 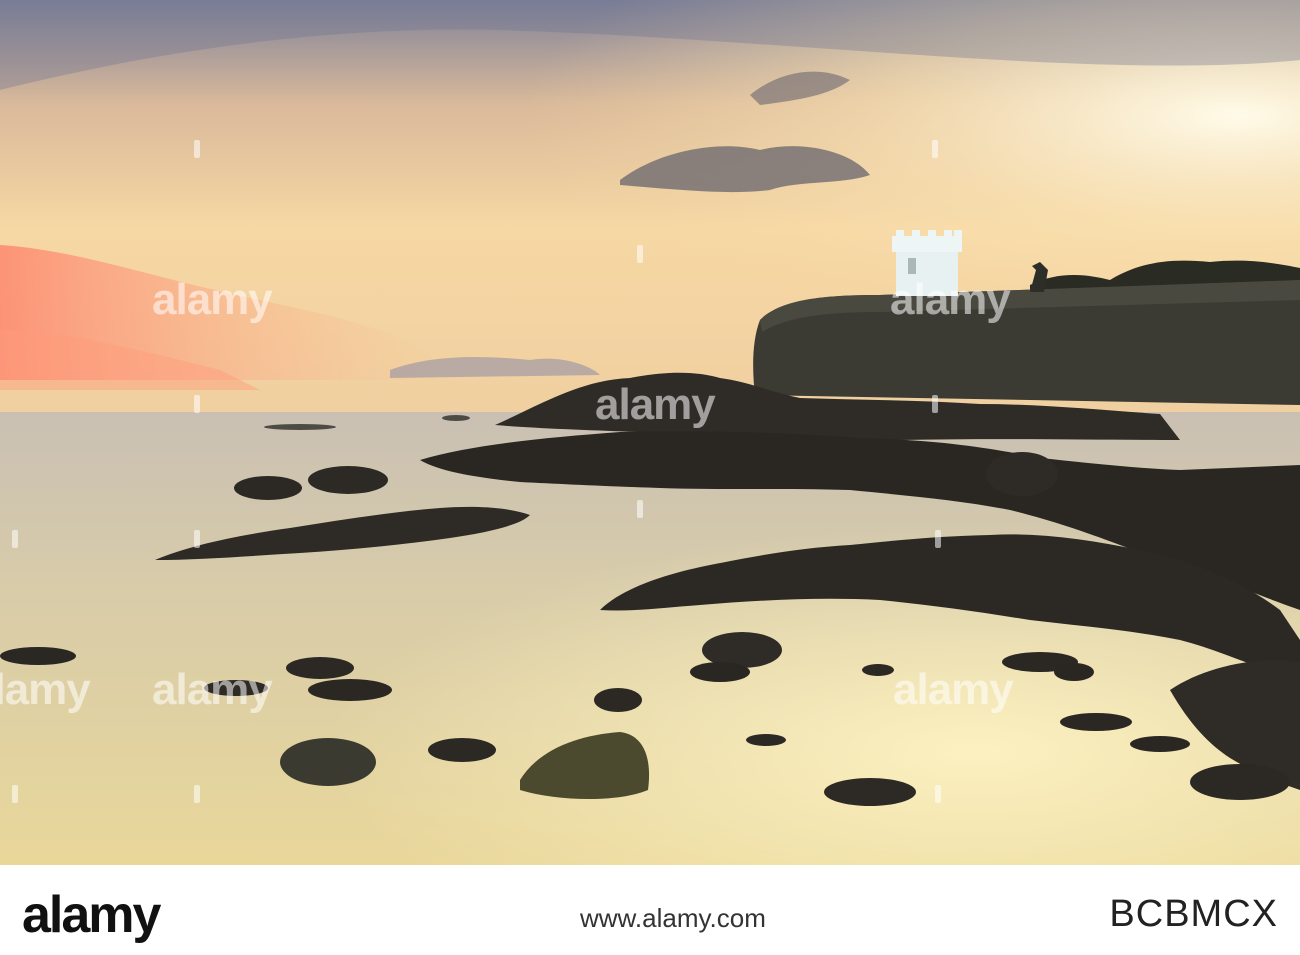 I want to click on tower-parapet, so click(x=927, y=244).